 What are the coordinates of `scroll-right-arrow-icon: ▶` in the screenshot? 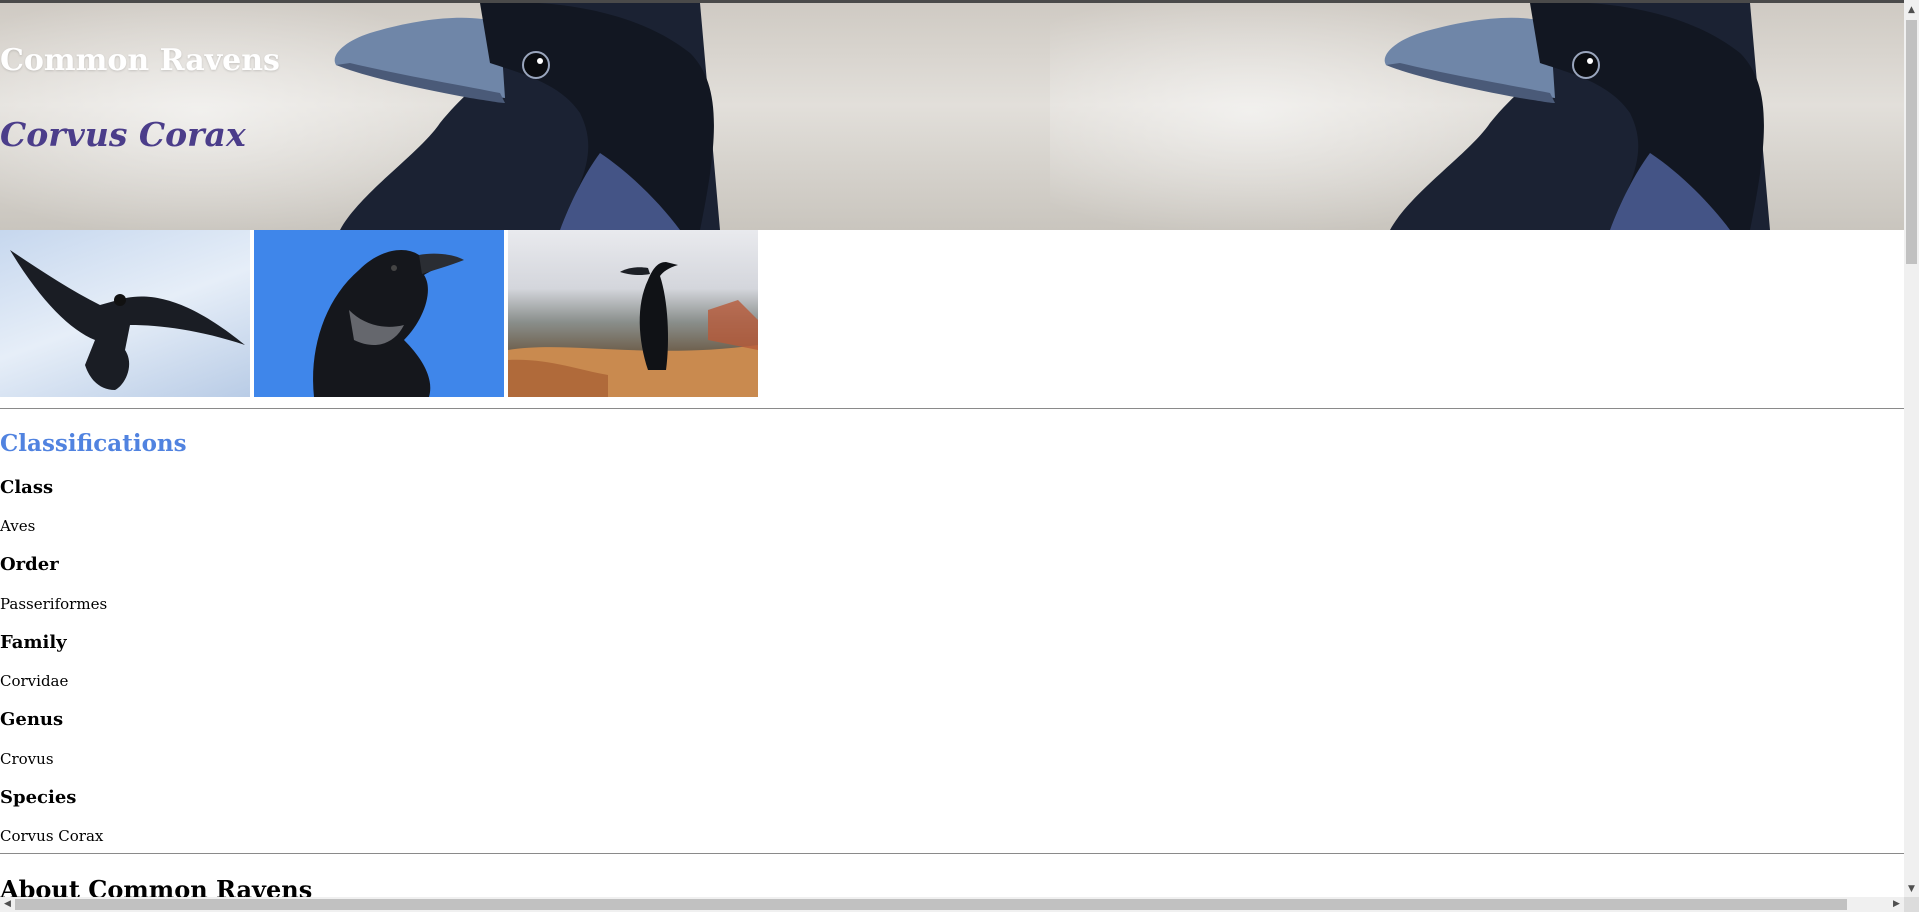 It's located at (1896, 904).